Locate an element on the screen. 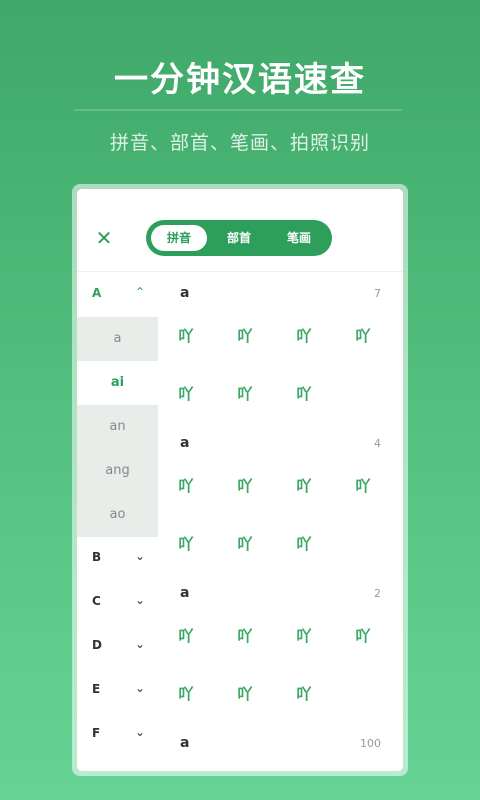 The height and width of the screenshot is (800, 480). tab-pinyin: 拼音 is located at coordinates (179, 238).